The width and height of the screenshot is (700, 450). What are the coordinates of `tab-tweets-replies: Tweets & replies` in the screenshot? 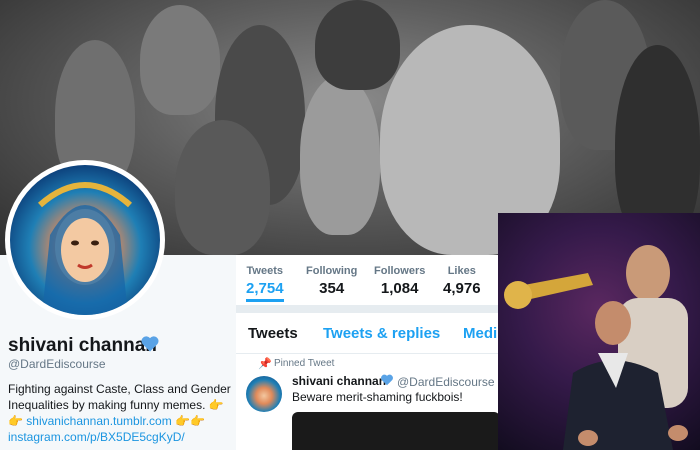 It's located at (381, 333).